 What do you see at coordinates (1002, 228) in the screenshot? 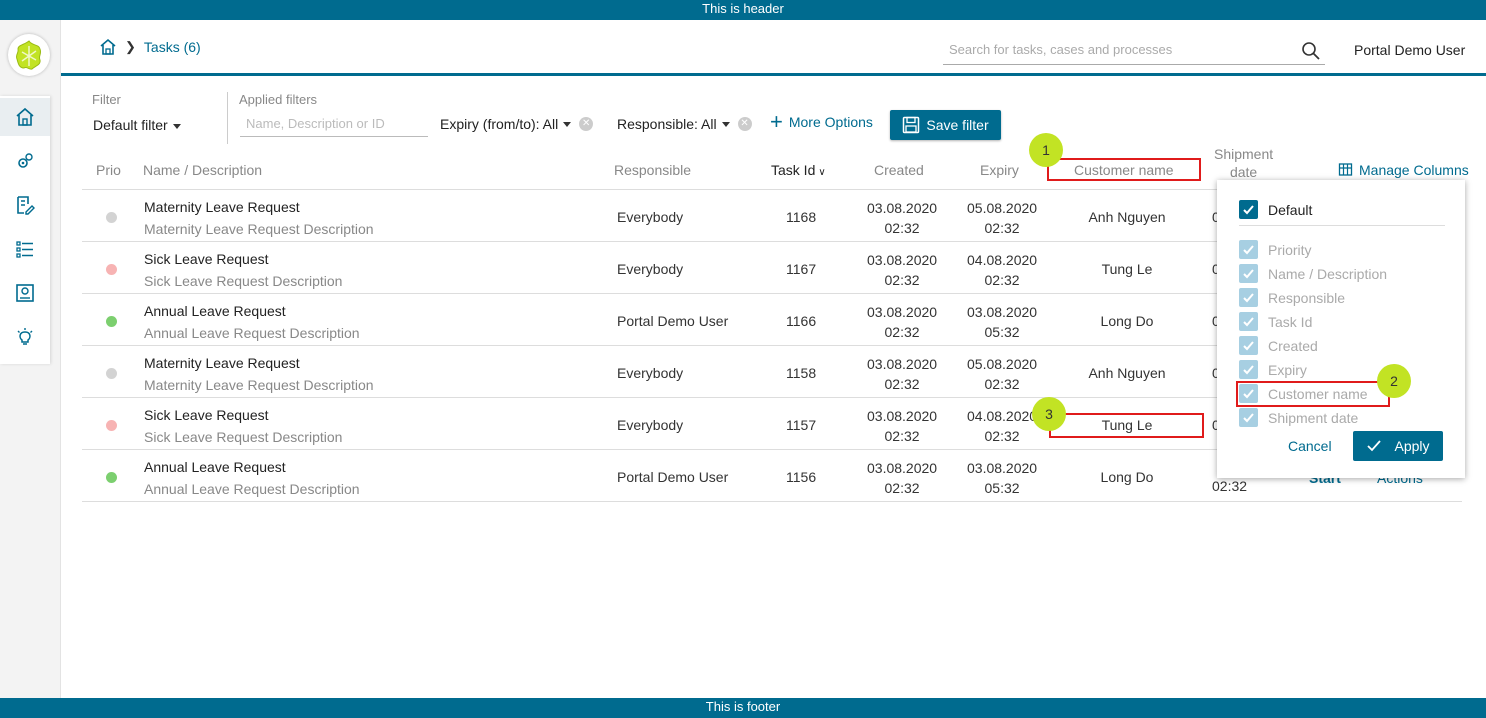
I see `expiry-time: 02:32` at bounding box center [1002, 228].